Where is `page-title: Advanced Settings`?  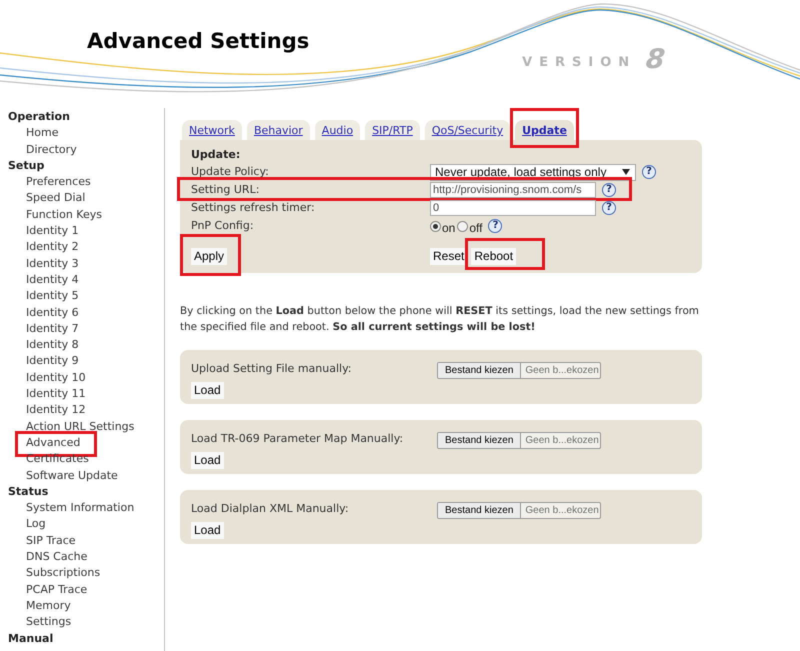 page-title: Advanced Settings is located at coordinates (198, 41).